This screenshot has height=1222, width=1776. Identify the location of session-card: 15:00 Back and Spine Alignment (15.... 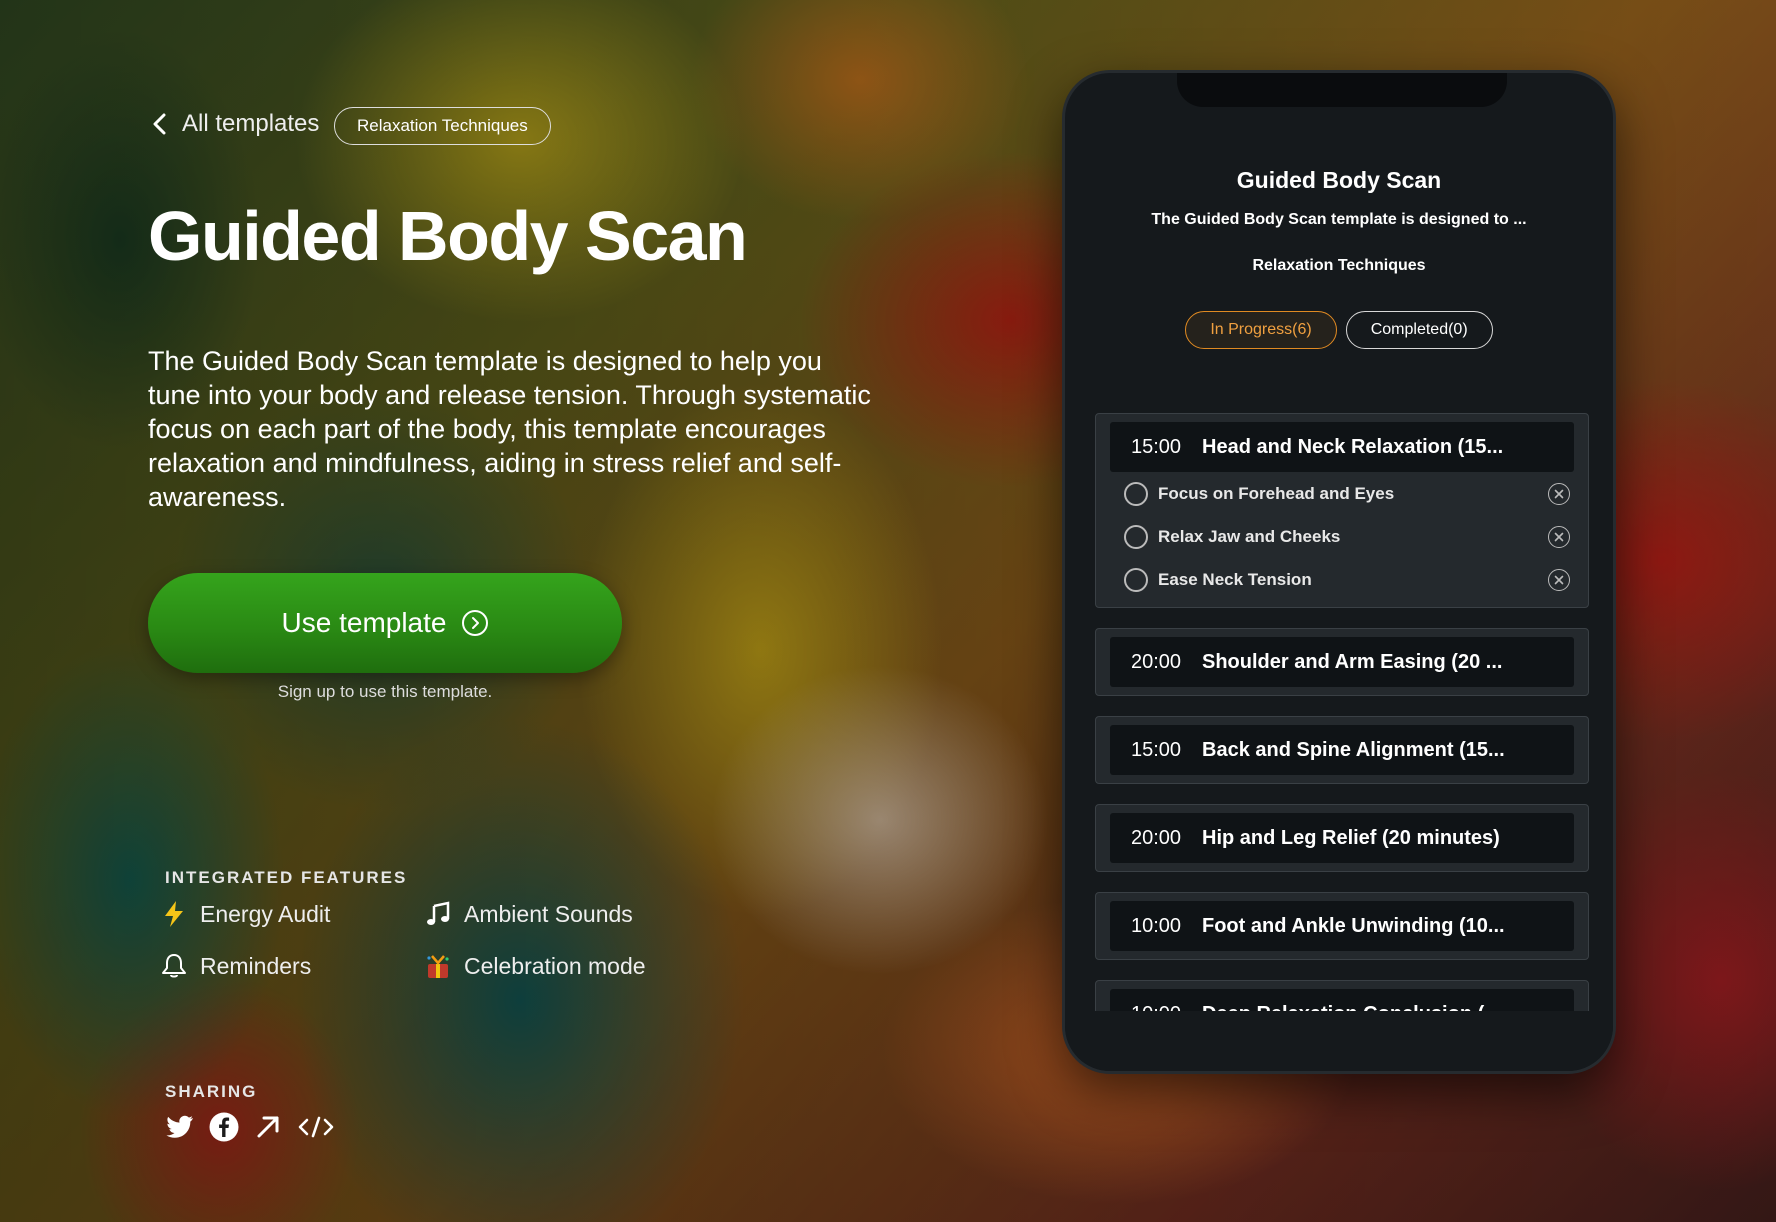
(1342, 750).